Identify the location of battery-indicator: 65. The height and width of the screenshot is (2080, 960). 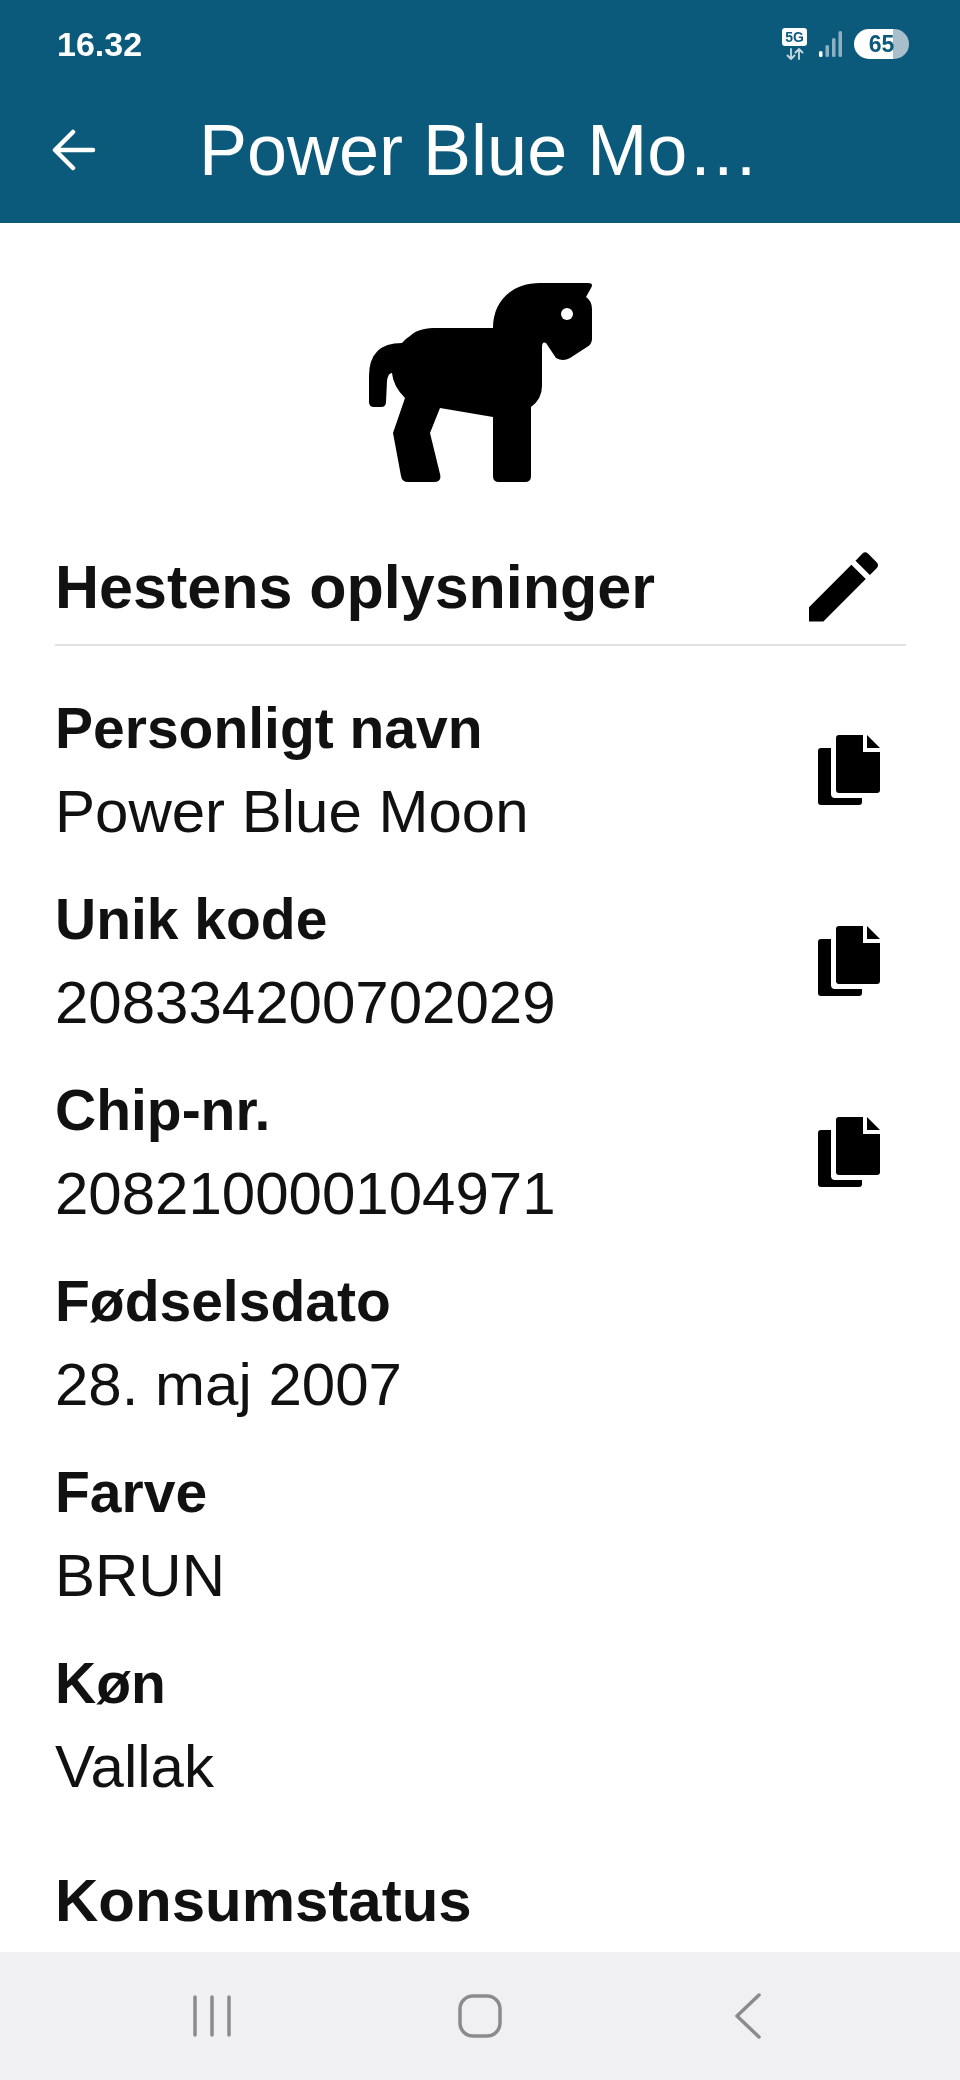
(881, 44).